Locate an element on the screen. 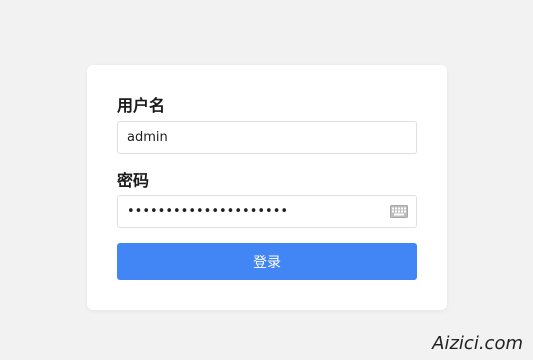  username-label: 用户名 is located at coordinates (141, 105).